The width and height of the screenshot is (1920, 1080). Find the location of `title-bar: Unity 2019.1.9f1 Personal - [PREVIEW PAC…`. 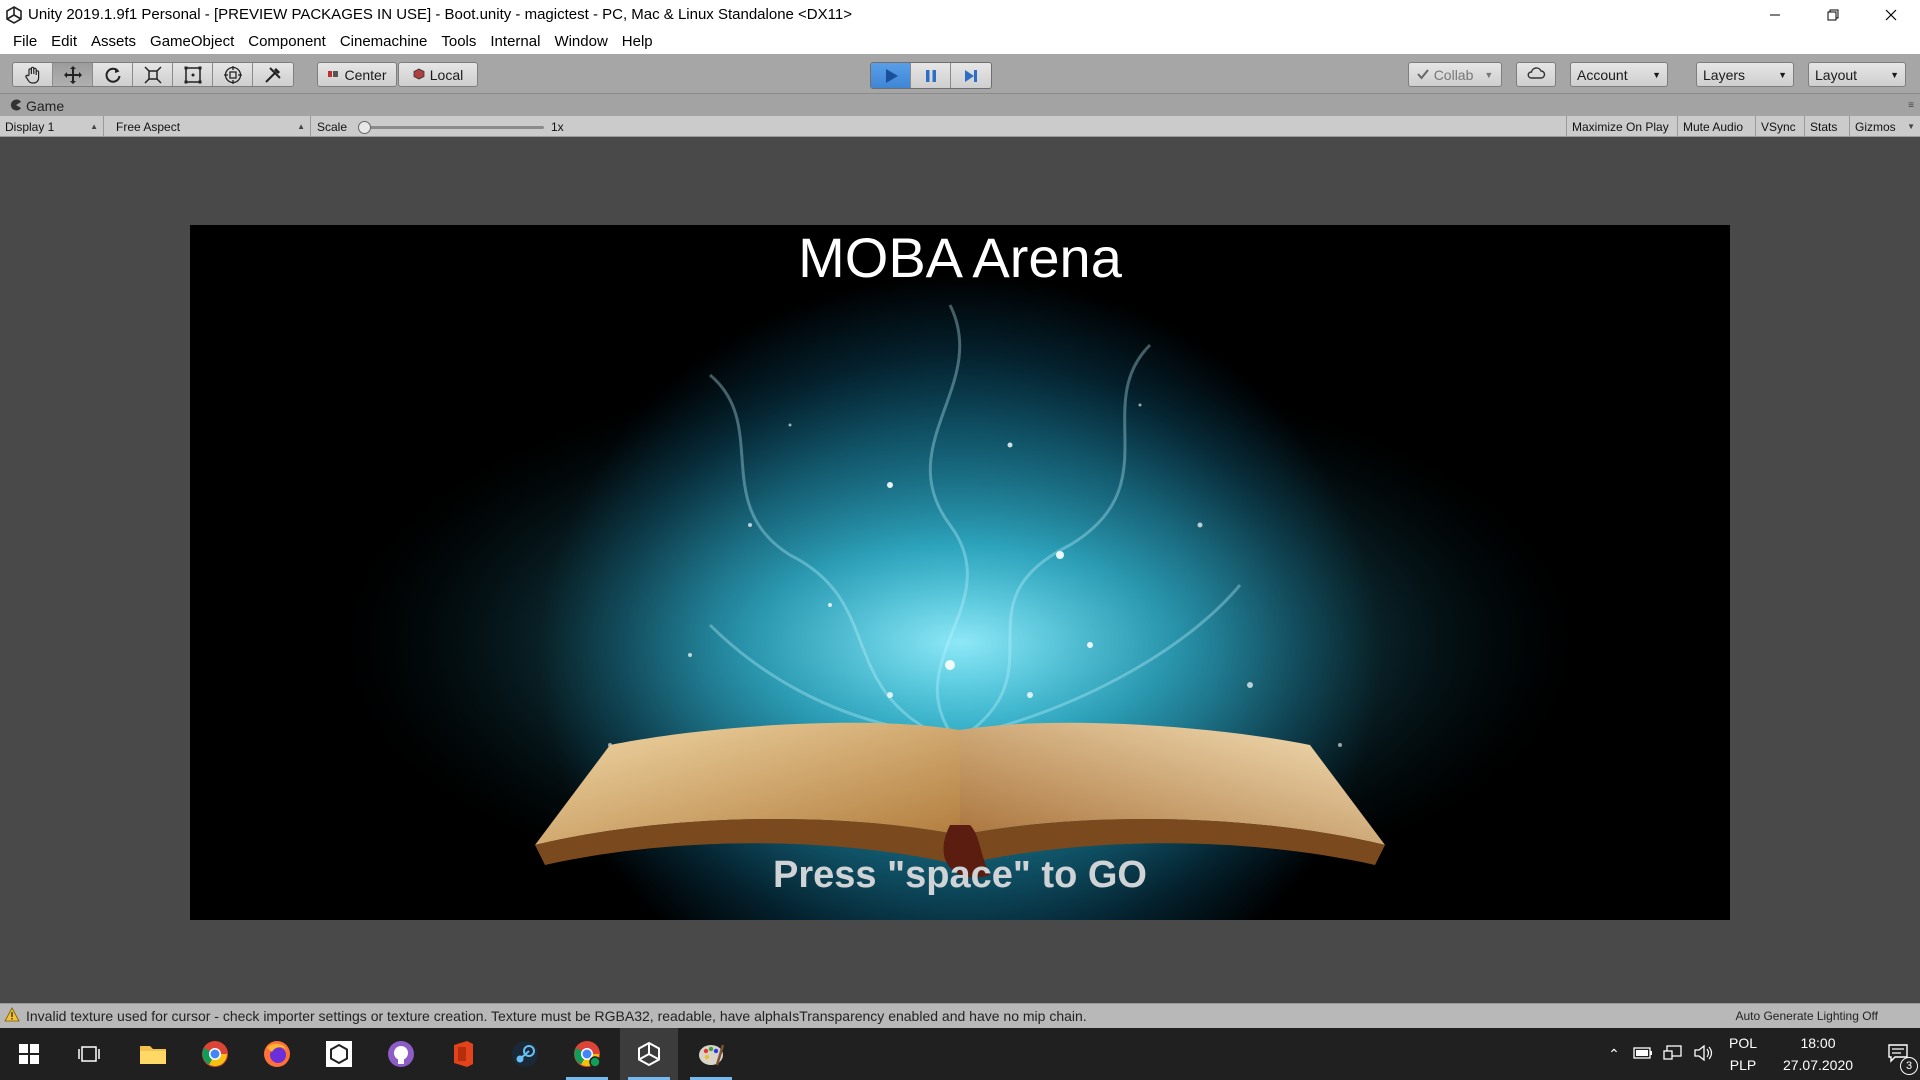

title-bar: Unity 2019.1.9f1 Personal - [PREVIEW PAC… is located at coordinates (960, 14).